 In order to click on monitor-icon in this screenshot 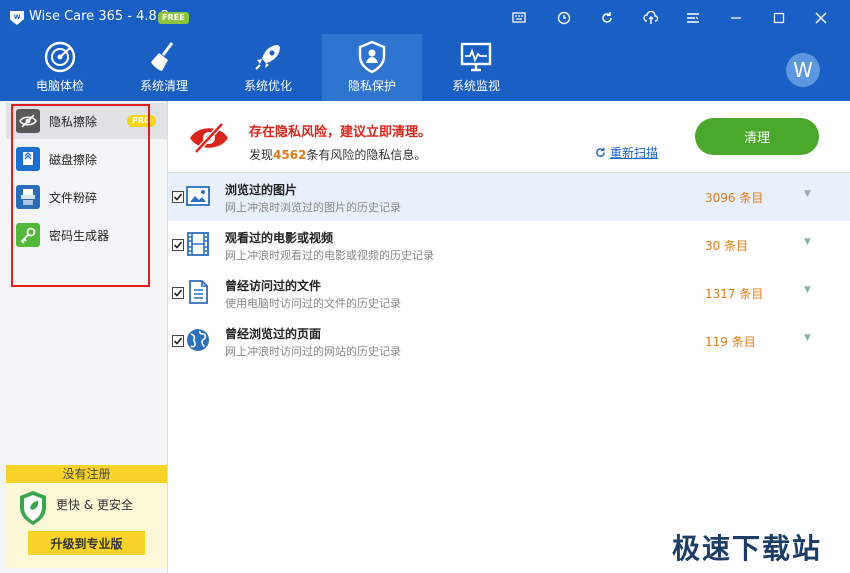, I will do `click(476, 57)`.